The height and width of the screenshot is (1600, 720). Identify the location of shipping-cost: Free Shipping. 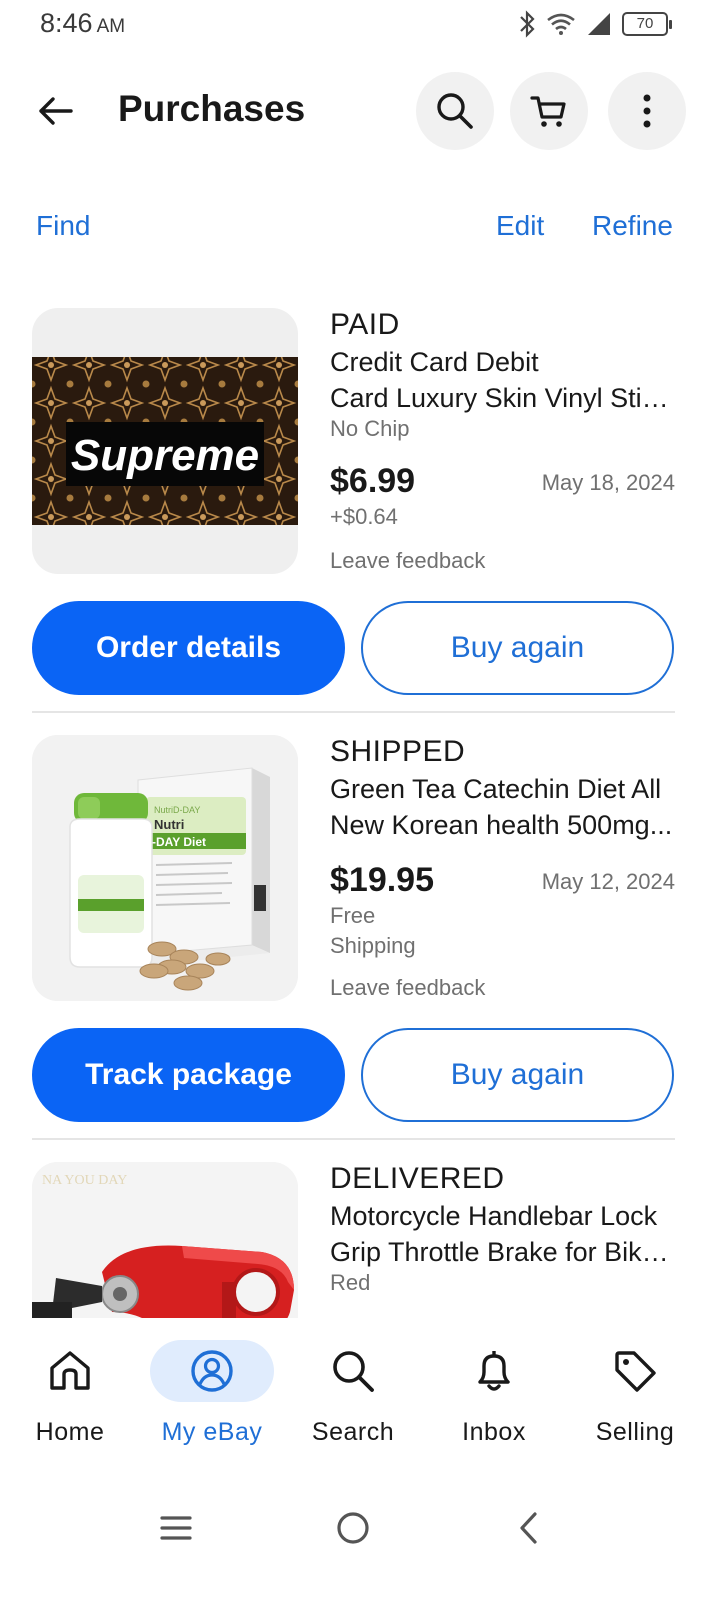
(373, 931).